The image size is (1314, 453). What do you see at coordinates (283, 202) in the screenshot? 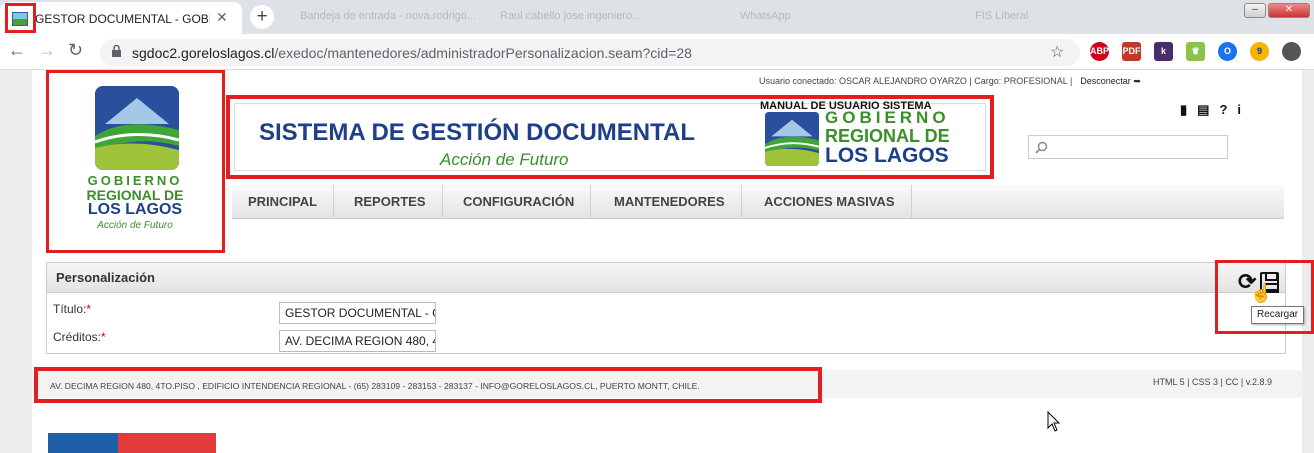
I see `menu-item-principal: PRINCIPAL` at bounding box center [283, 202].